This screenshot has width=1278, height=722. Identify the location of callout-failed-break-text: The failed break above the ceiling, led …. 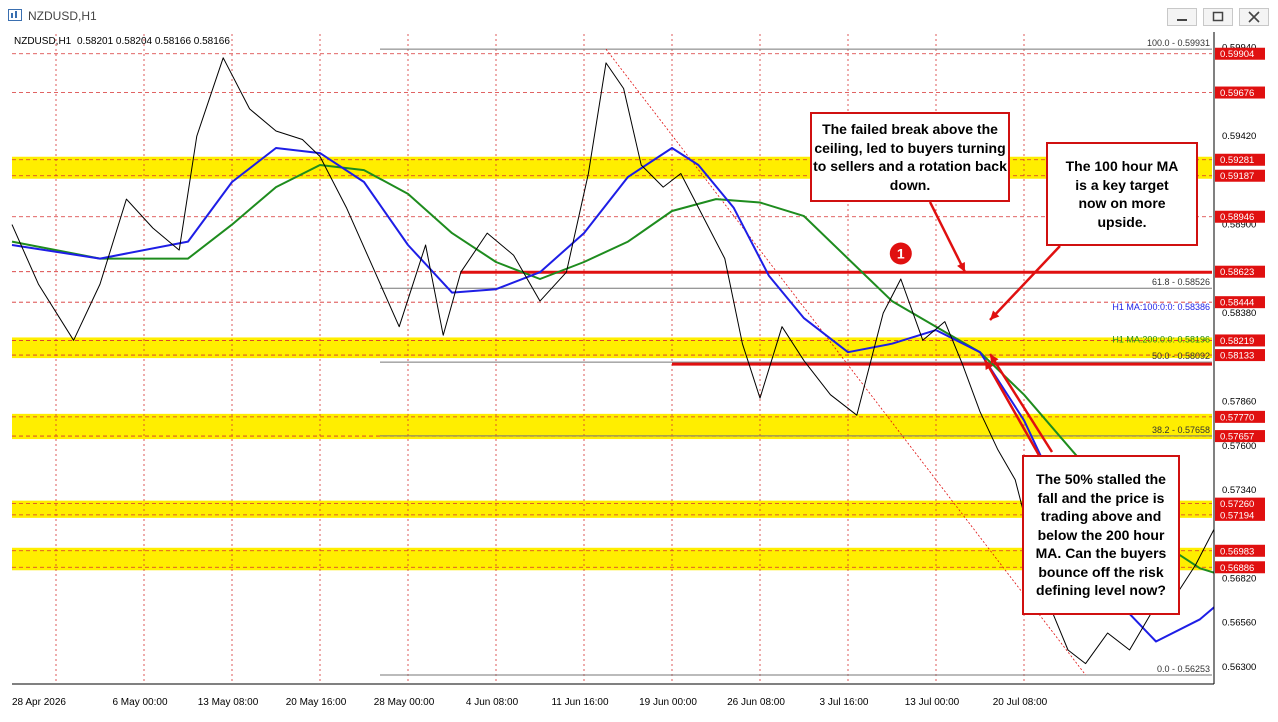
(910, 157).